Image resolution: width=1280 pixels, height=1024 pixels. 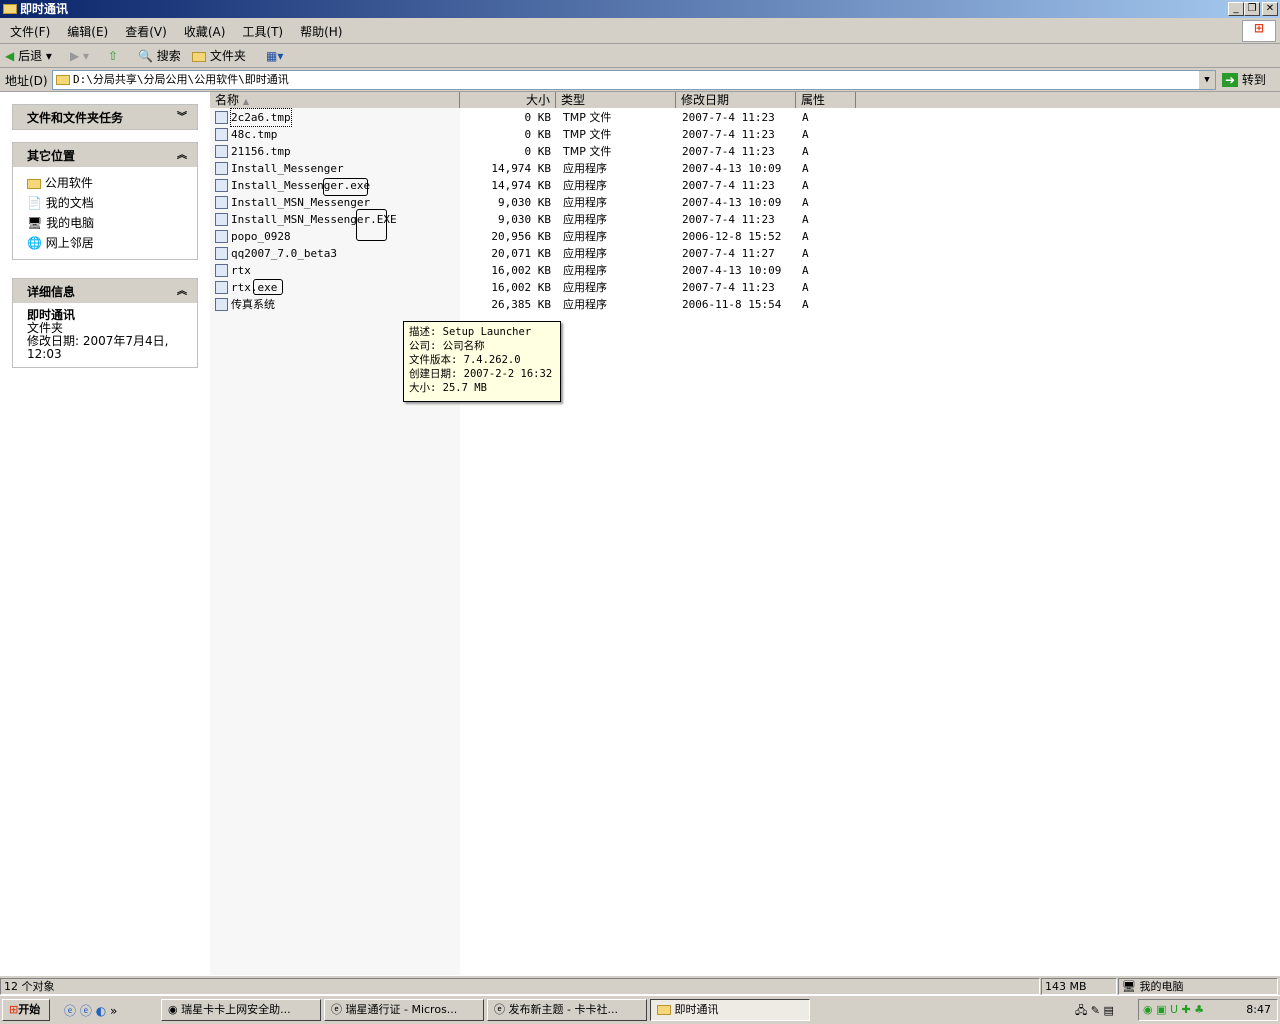 What do you see at coordinates (587, 117) in the screenshot?
I see `file-type: TMP 文件` at bounding box center [587, 117].